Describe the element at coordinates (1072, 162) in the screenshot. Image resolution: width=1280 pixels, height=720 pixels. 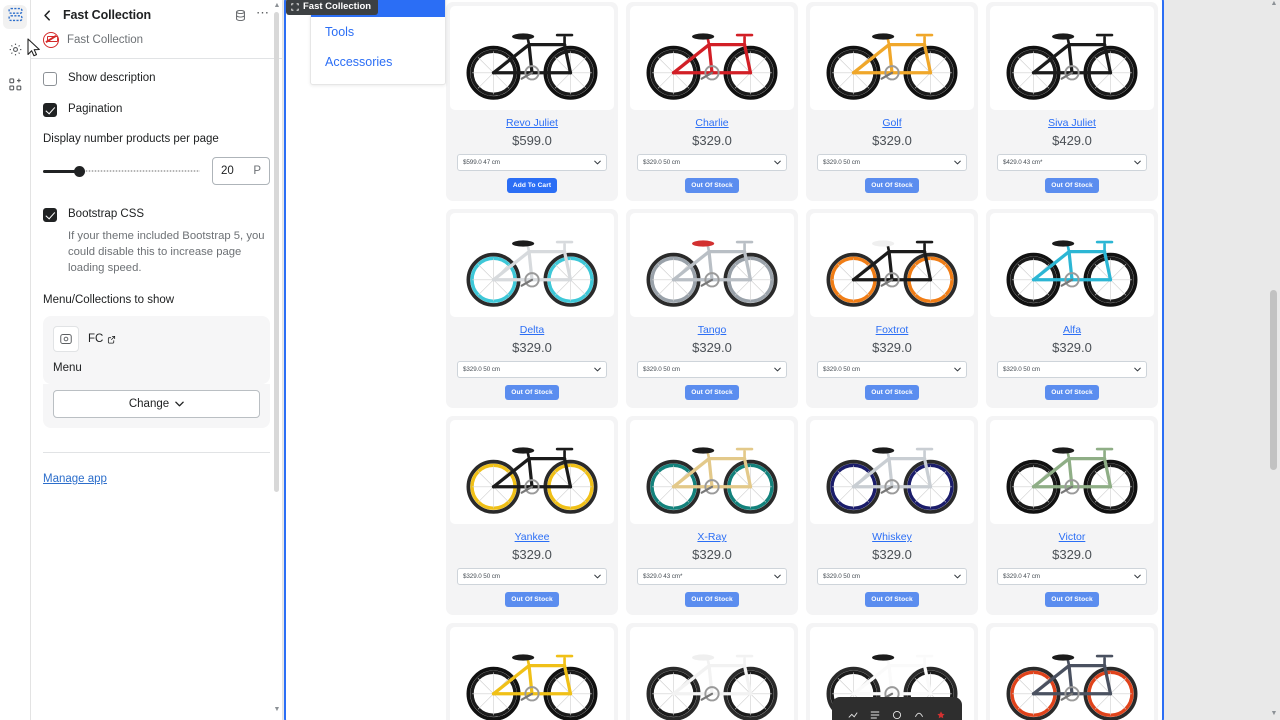
I see `product-variant-select: $429.0 43 cm*` at that location.